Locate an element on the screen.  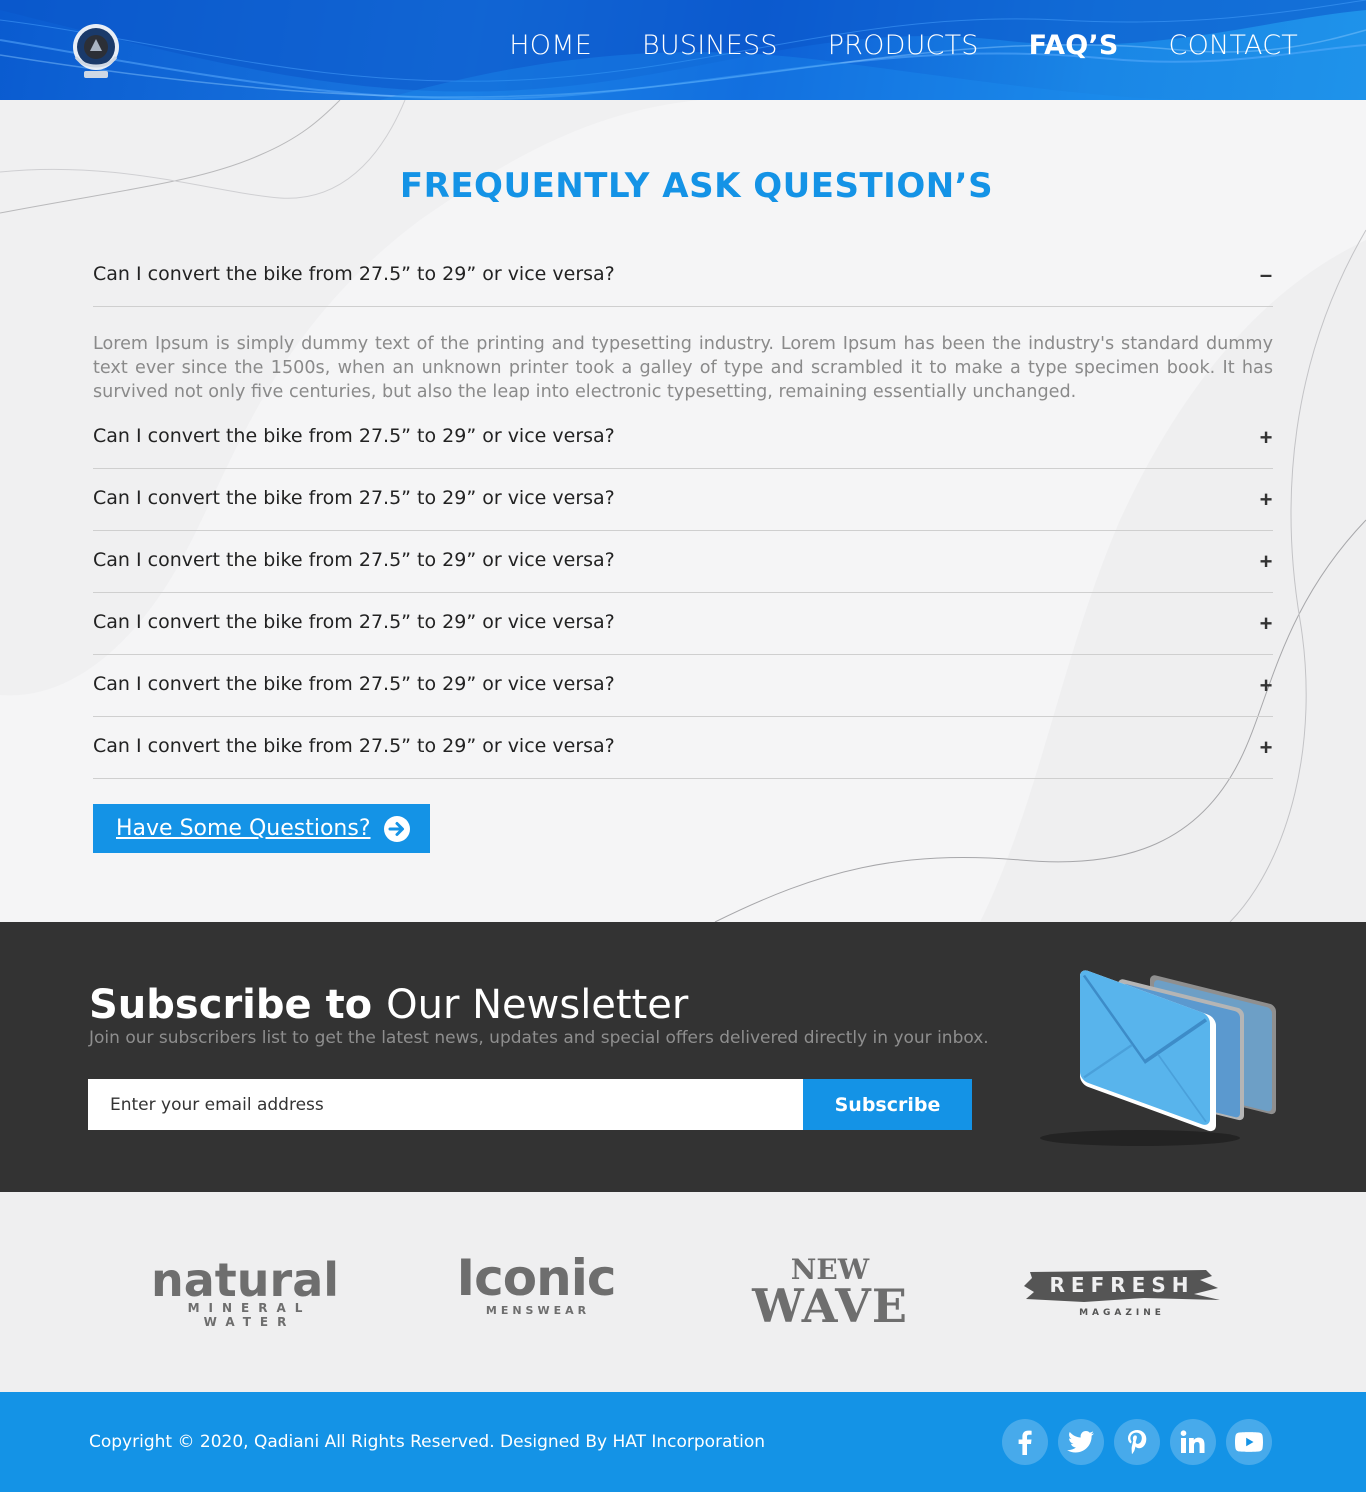
youtube-link is located at coordinates (1249, 1442).